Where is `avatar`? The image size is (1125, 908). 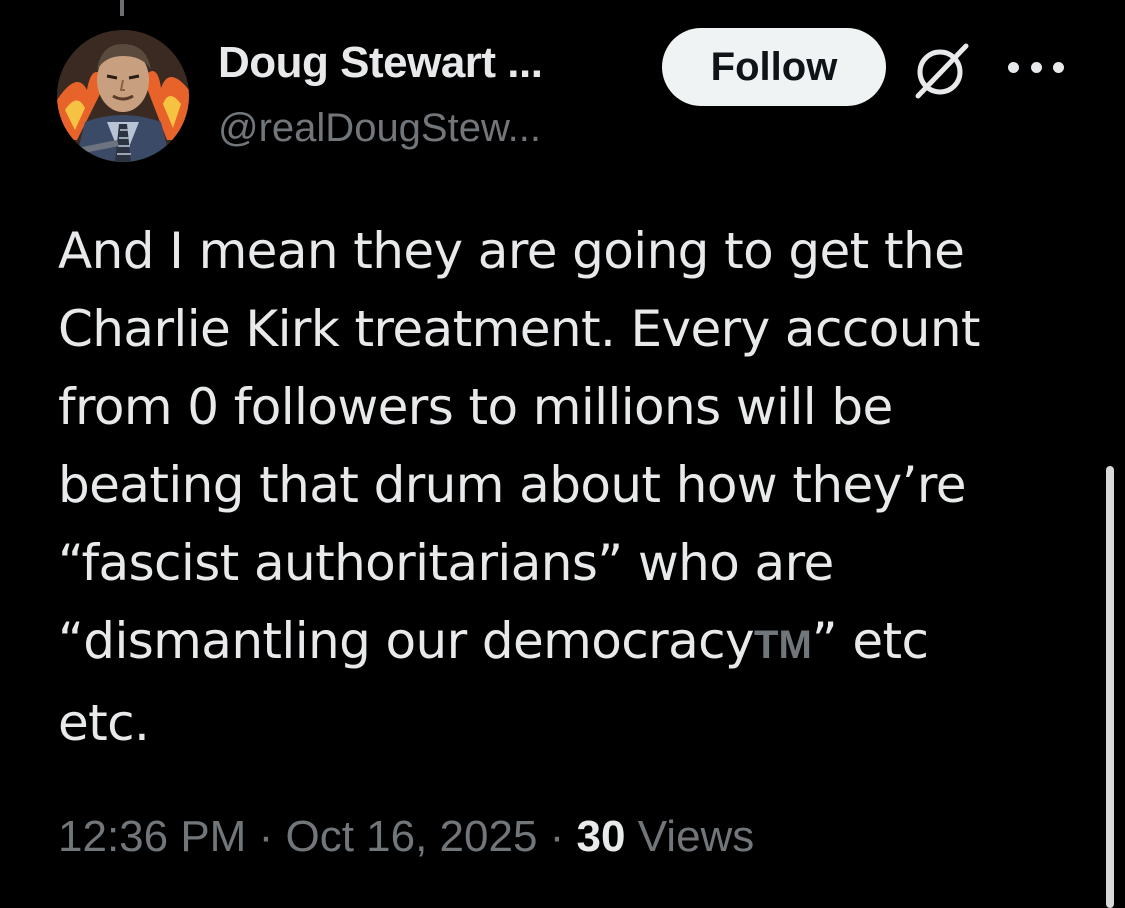
avatar is located at coordinates (123, 96).